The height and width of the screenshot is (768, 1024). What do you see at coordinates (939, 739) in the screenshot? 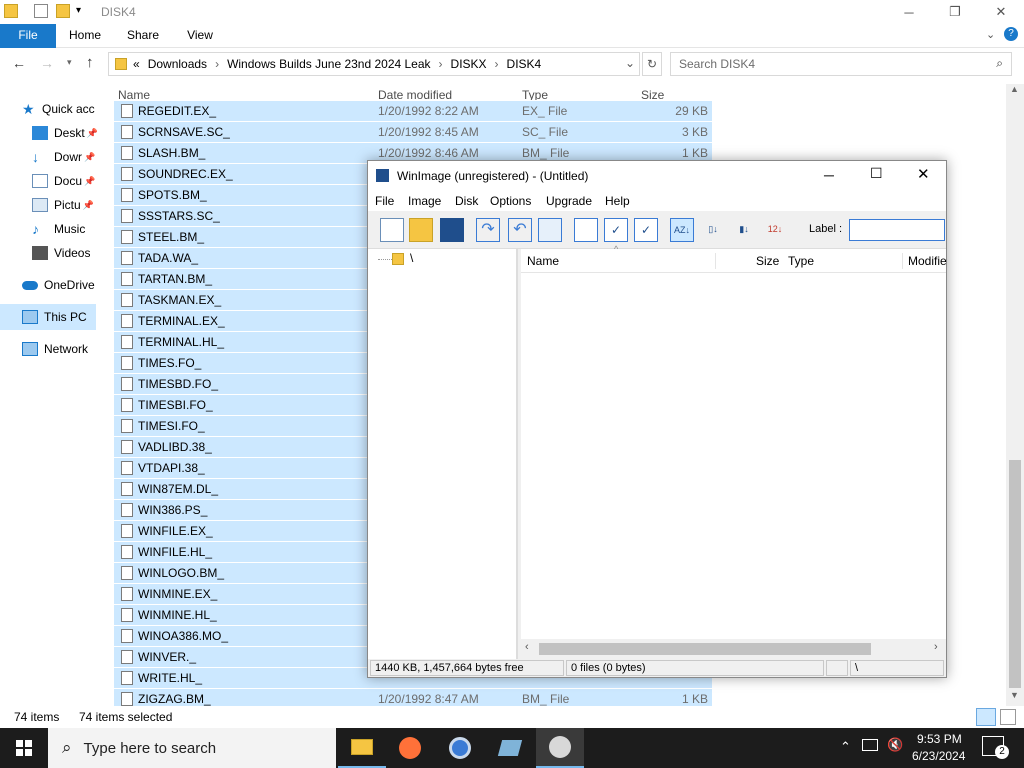
I see `clock-time: 9:53 PM` at bounding box center [939, 739].